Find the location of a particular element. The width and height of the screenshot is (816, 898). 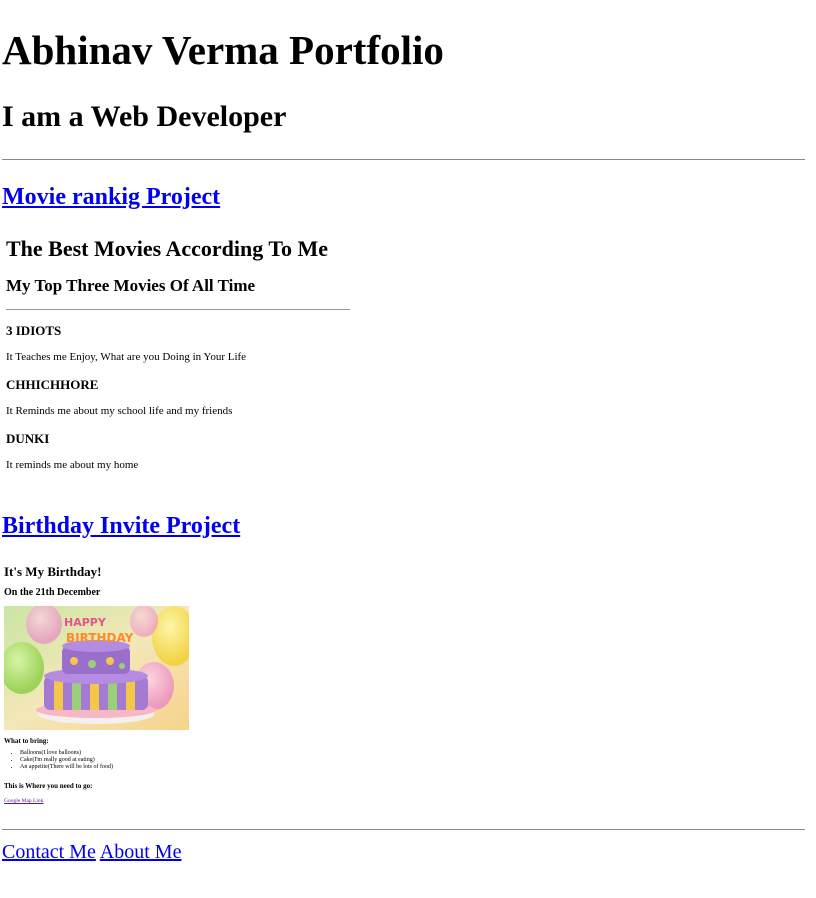

birthday-title: It's My Birthday! is located at coordinates (53, 571).